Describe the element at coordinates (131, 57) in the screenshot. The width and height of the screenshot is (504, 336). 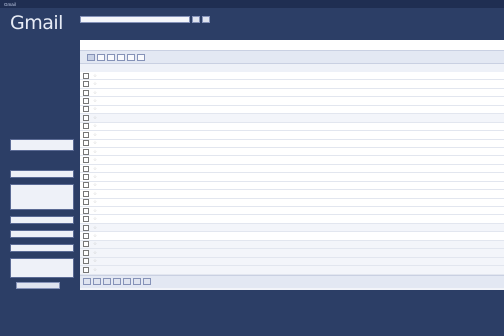
I see `labels-dropdown` at that location.